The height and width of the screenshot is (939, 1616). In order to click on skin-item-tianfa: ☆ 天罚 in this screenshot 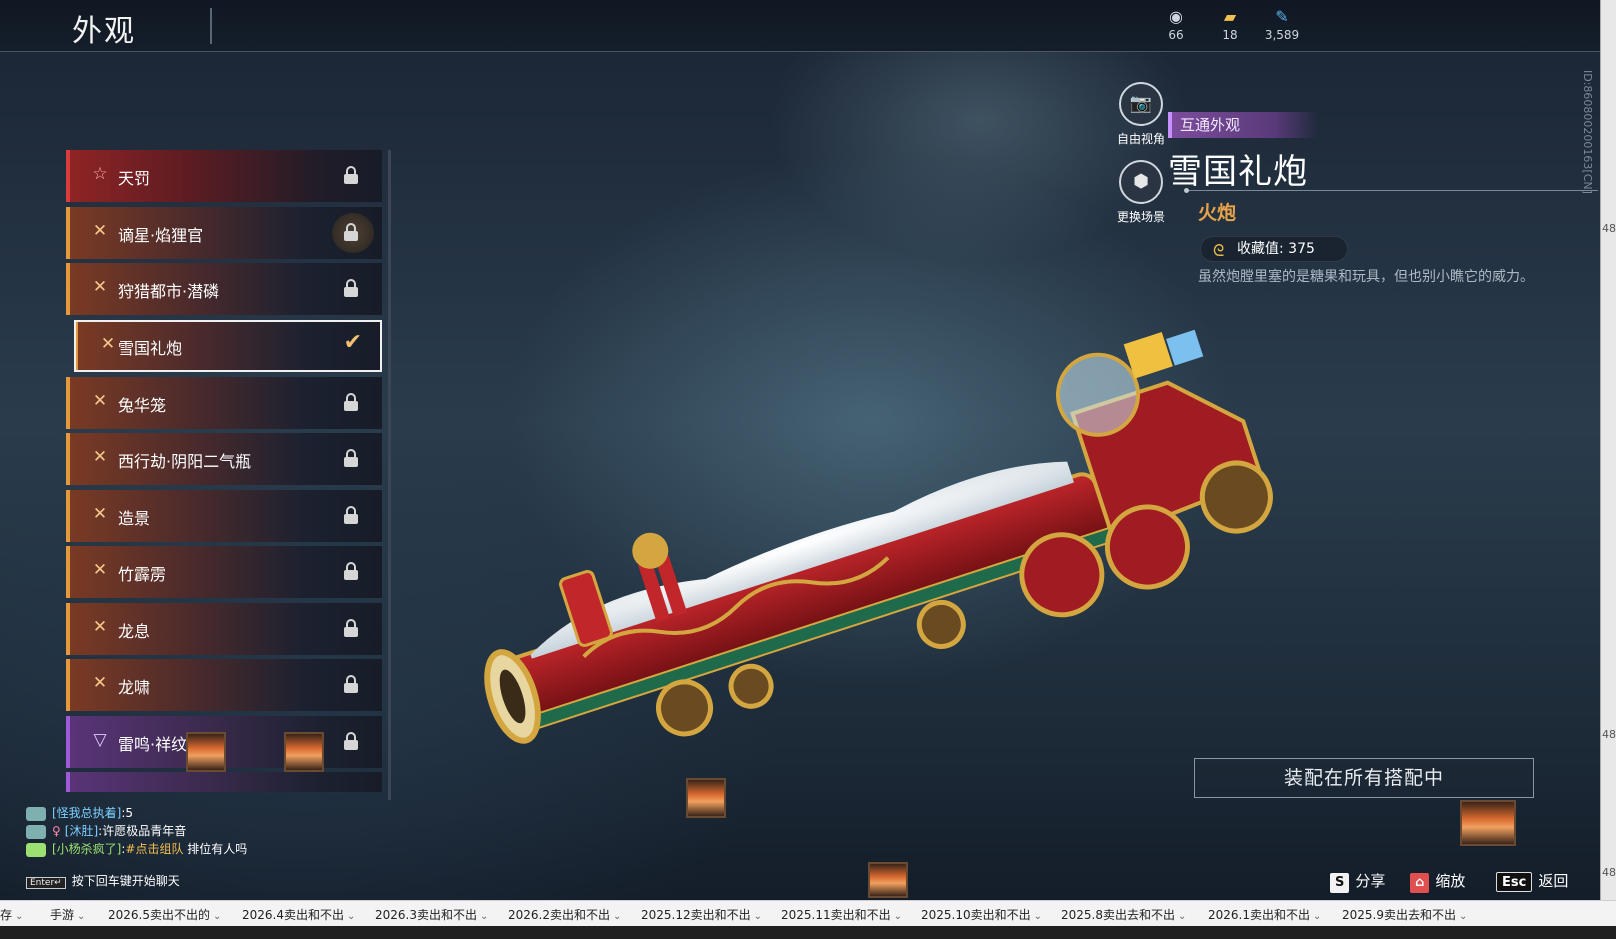, I will do `click(224, 176)`.